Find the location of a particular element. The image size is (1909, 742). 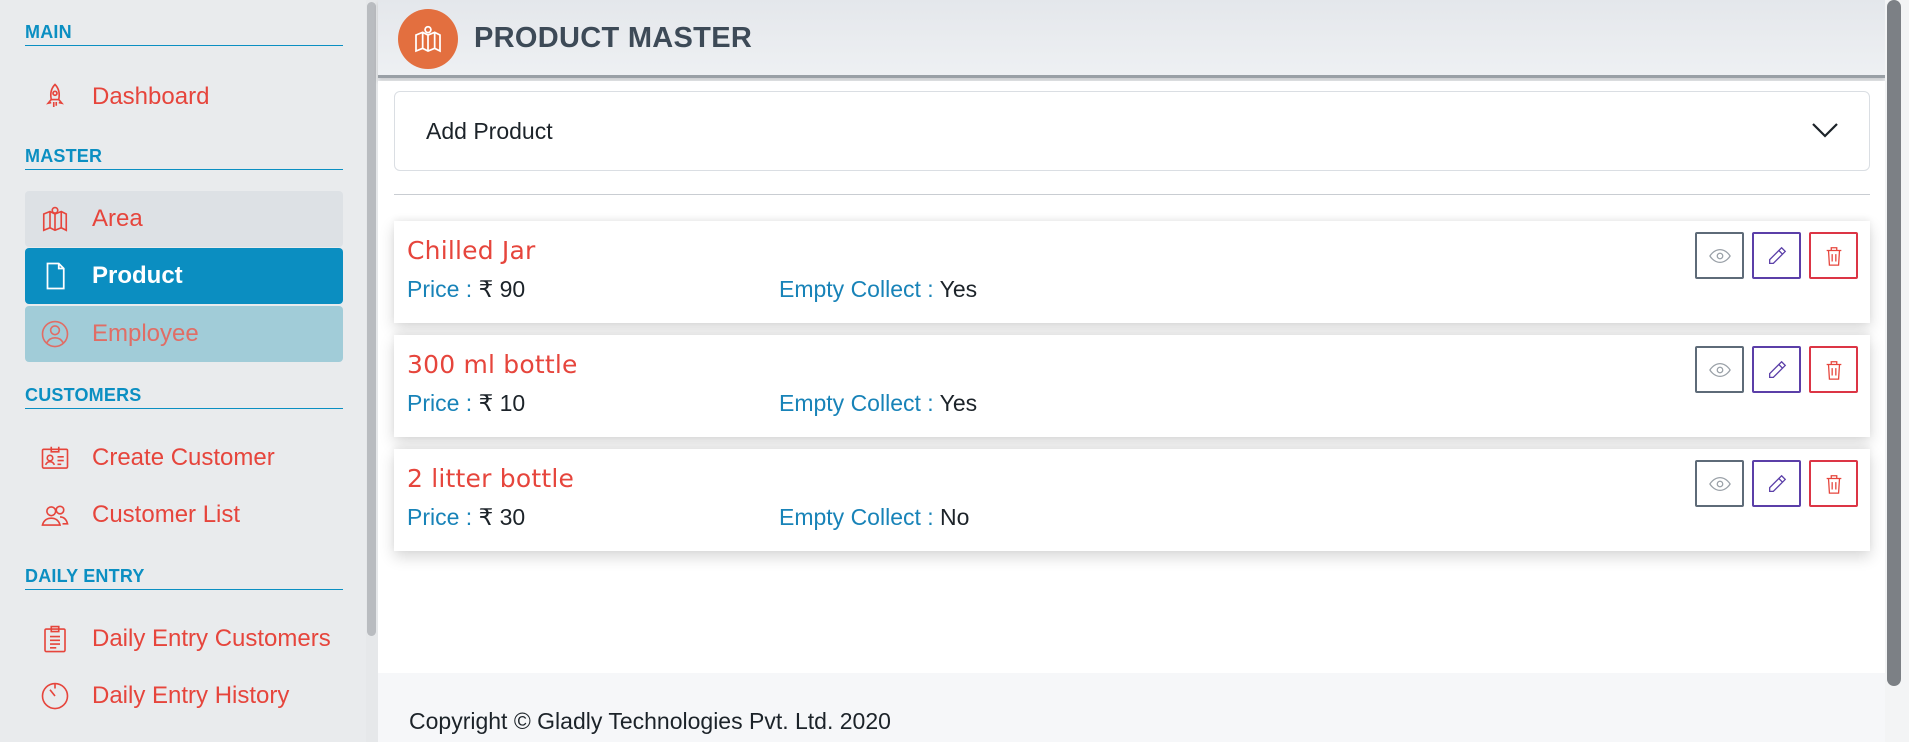

sidebar-item-label: Dashboard is located at coordinates (151, 96).